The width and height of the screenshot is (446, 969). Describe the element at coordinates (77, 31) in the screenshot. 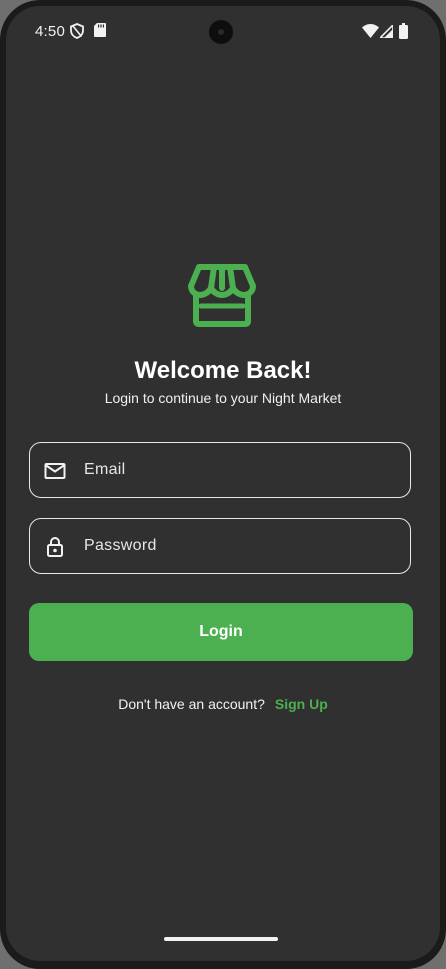

I see `shield-icon` at that location.